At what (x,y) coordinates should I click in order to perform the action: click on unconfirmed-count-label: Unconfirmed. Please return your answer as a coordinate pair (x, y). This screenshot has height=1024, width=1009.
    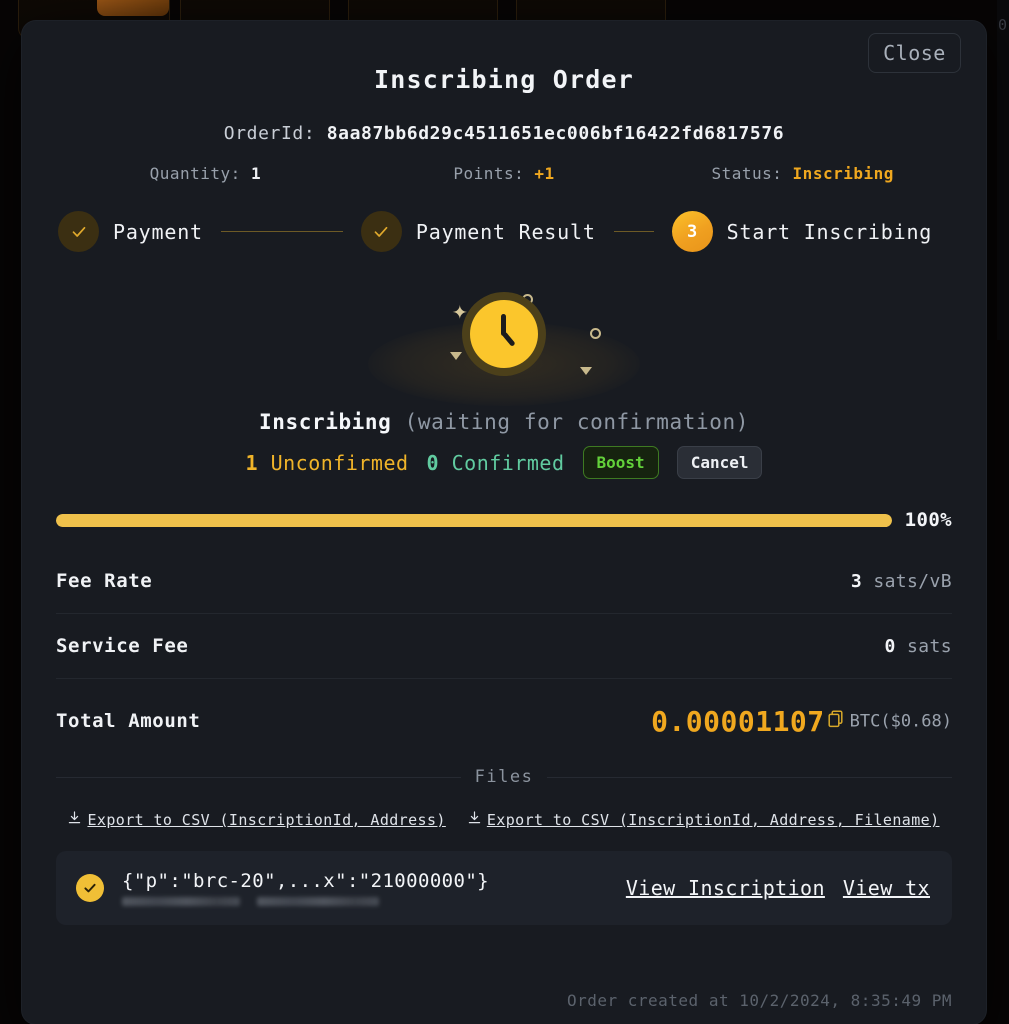
    Looking at the image, I should click on (339, 462).